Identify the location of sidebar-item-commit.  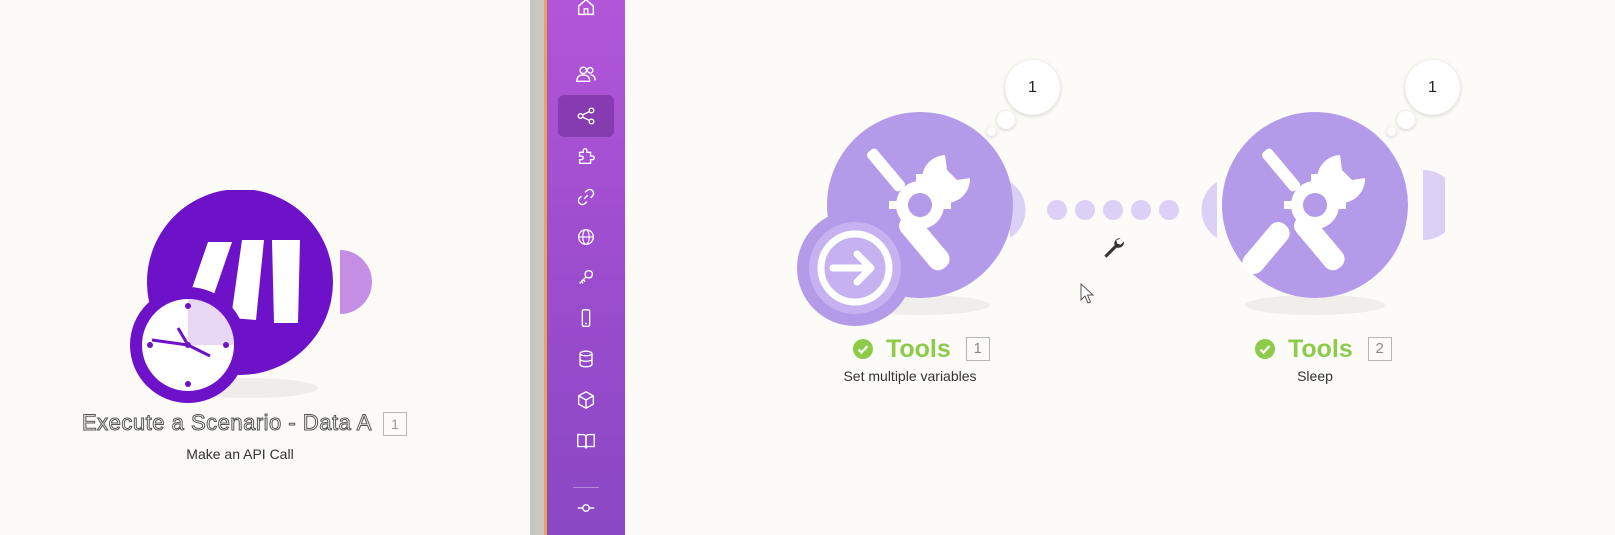
(586, 508).